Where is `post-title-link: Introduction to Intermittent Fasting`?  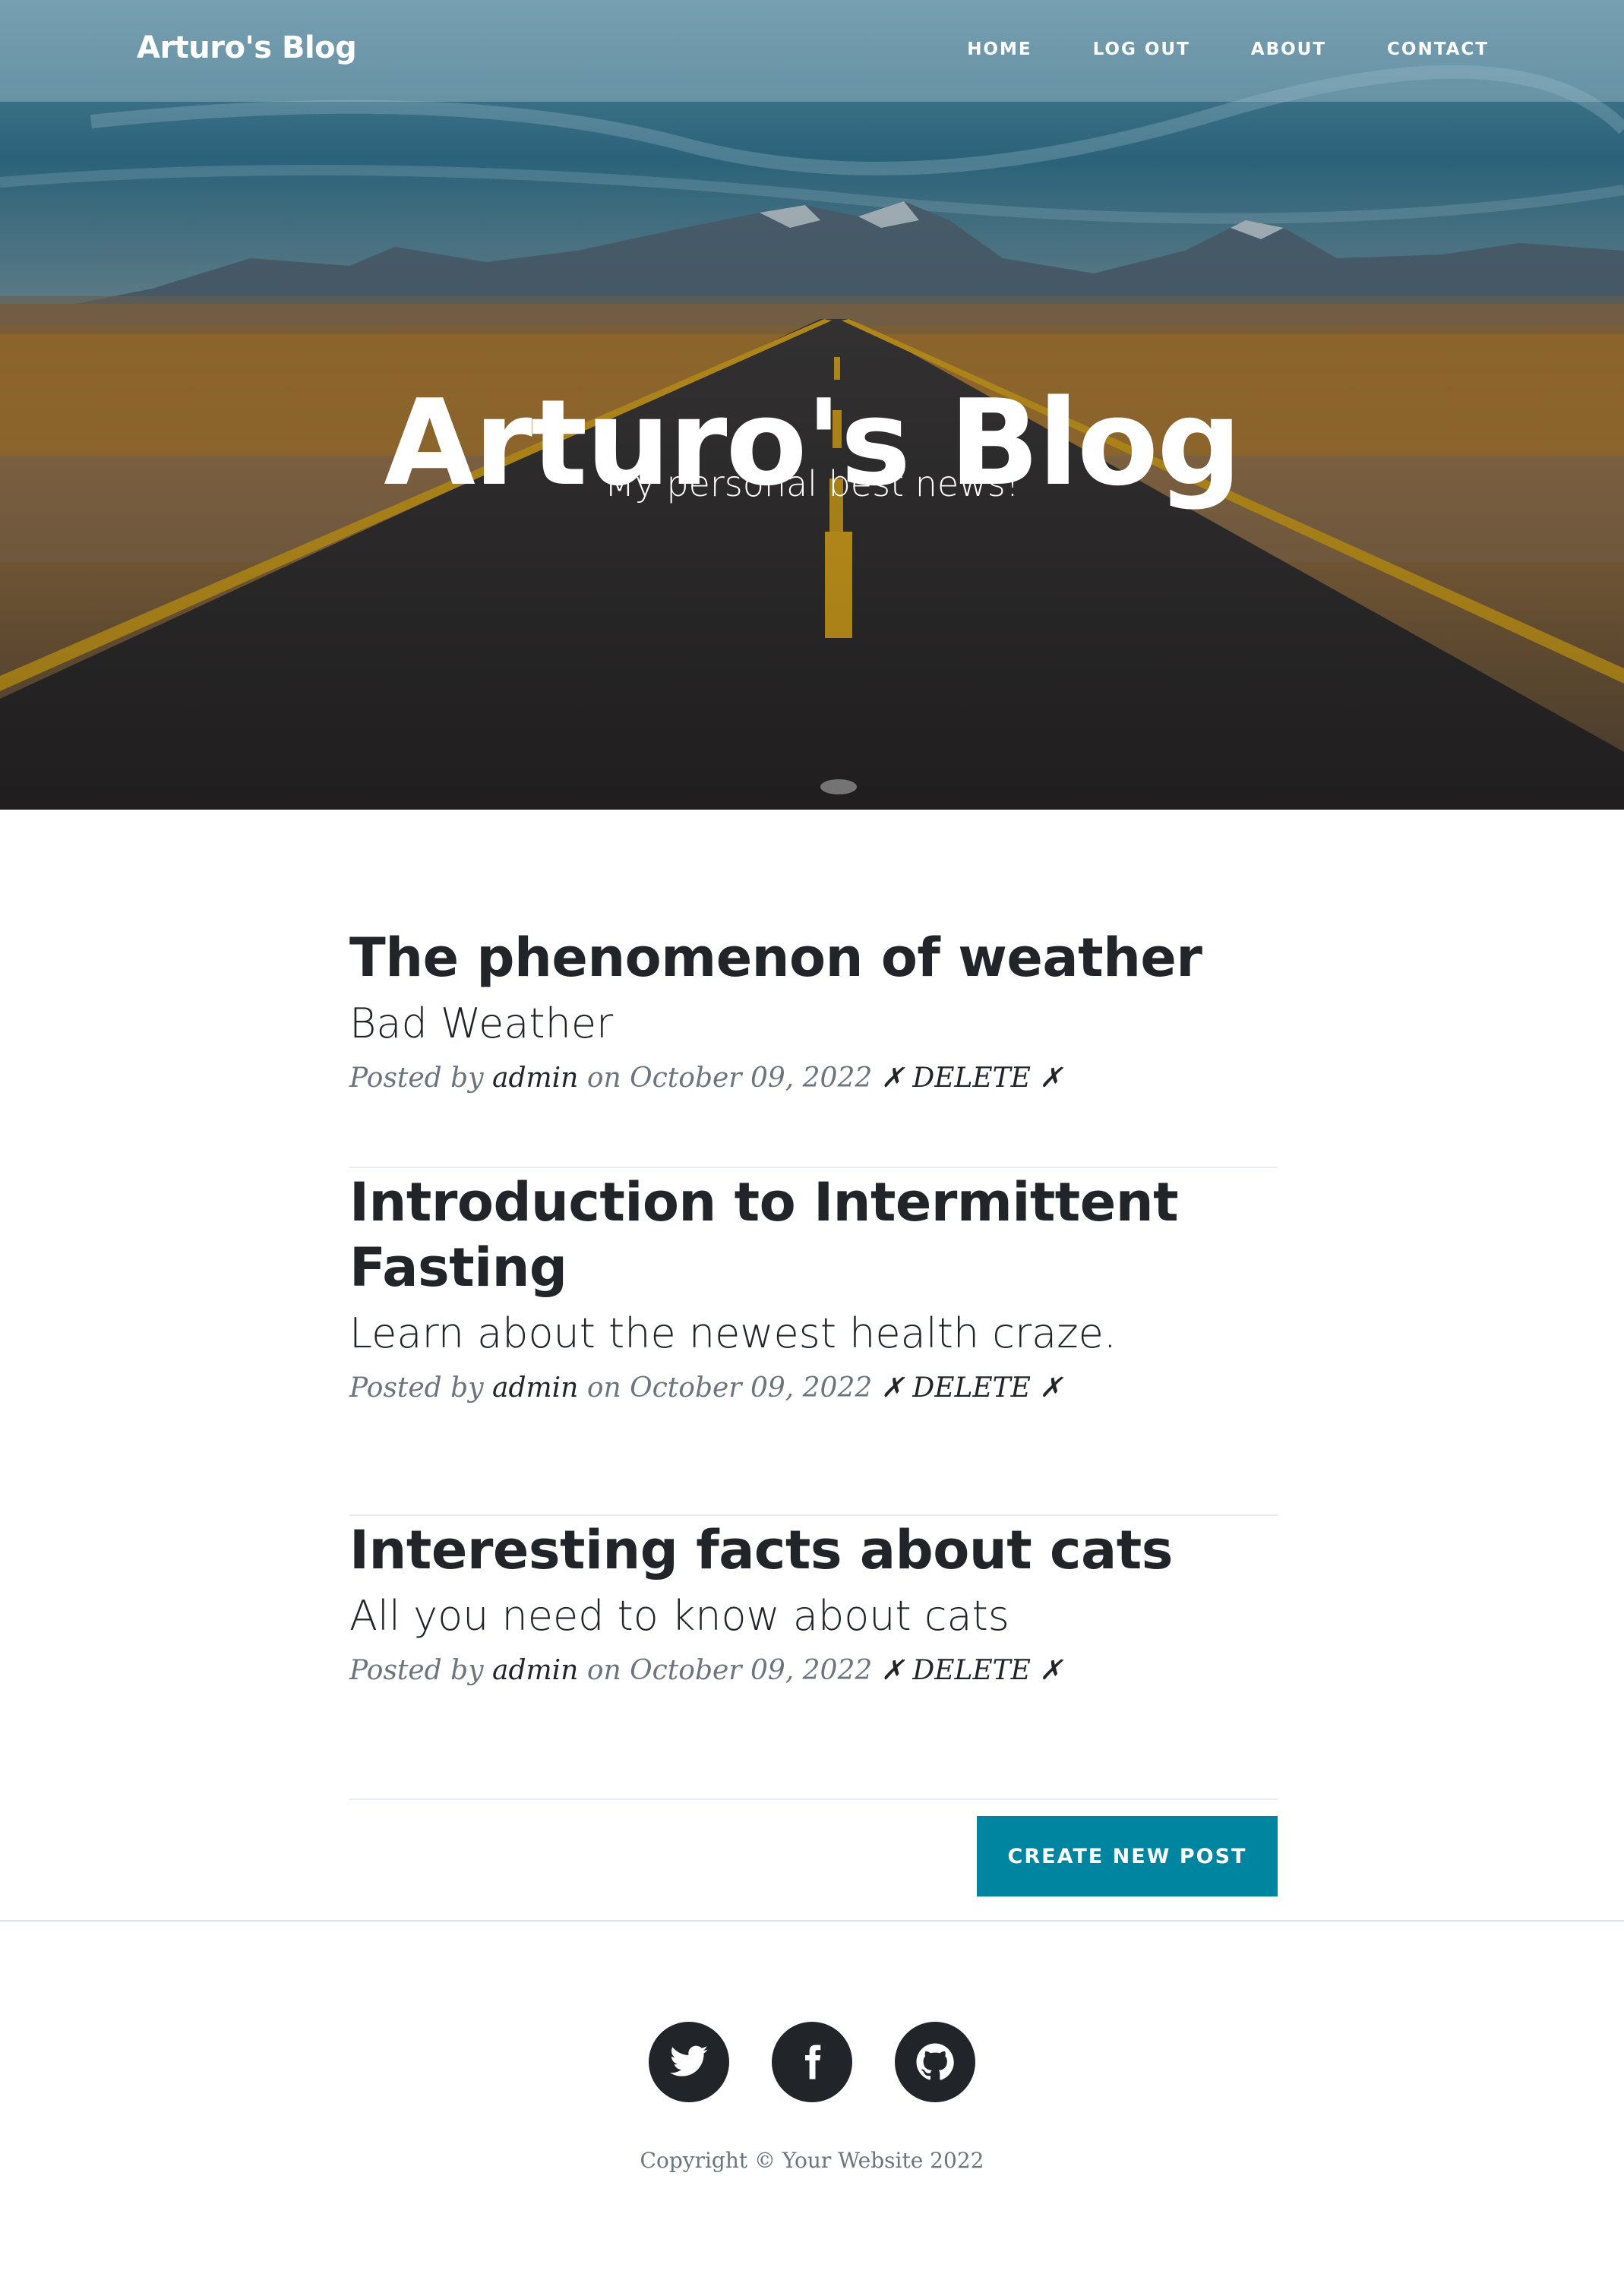 post-title-link: Introduction to Intermittent Fasting is located at coordinates (813, 1235).